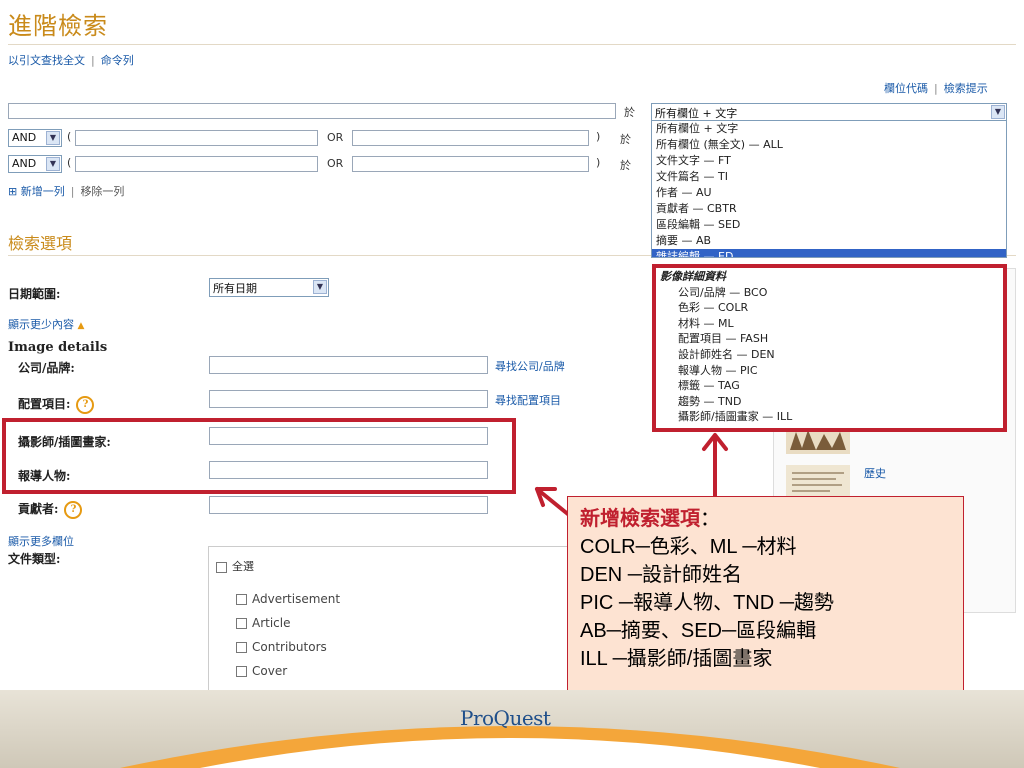  Describe the element at coordinates (235, 288) in the screenshot. I see `date-range-value: 所有日期` at that location.